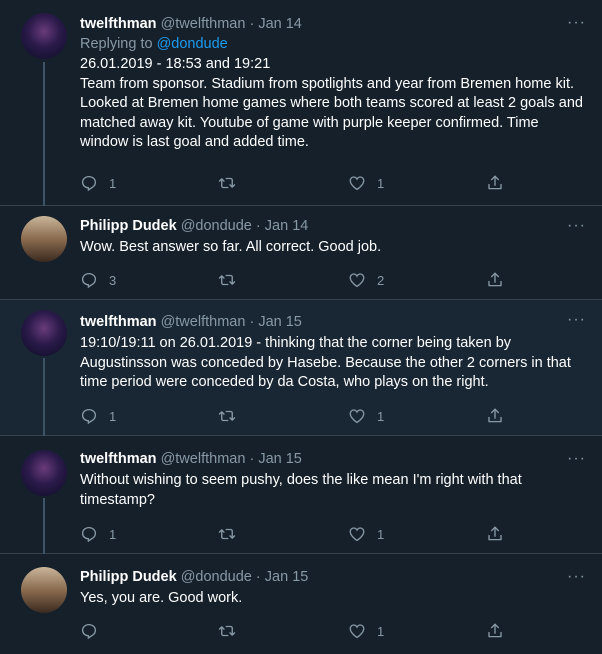  I want to click on tweet-text: Yes, you are. Good work., so click(161, 598).